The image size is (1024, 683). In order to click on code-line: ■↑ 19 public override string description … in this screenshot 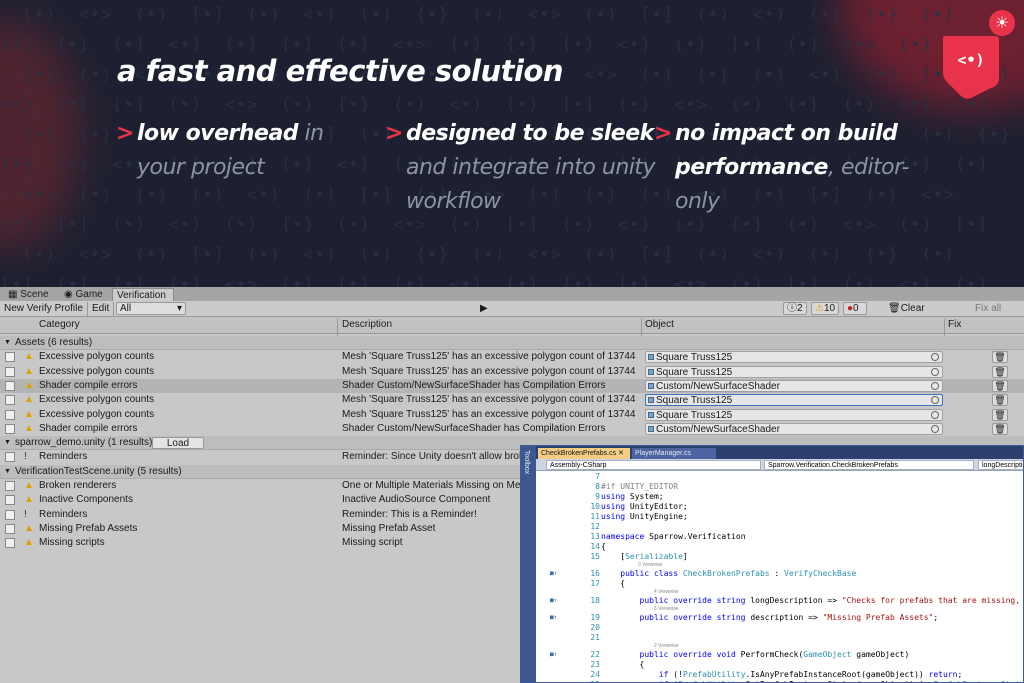, I will do `click(779, 618)`.